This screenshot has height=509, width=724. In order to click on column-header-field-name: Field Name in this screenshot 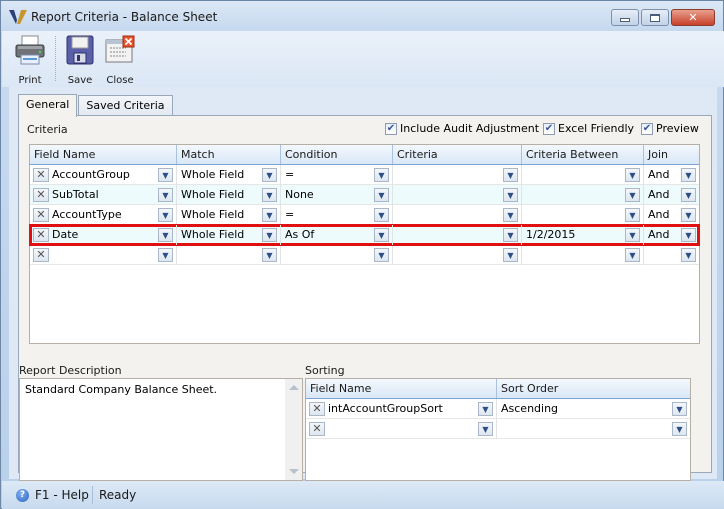, I will do `click(103, 154)`.